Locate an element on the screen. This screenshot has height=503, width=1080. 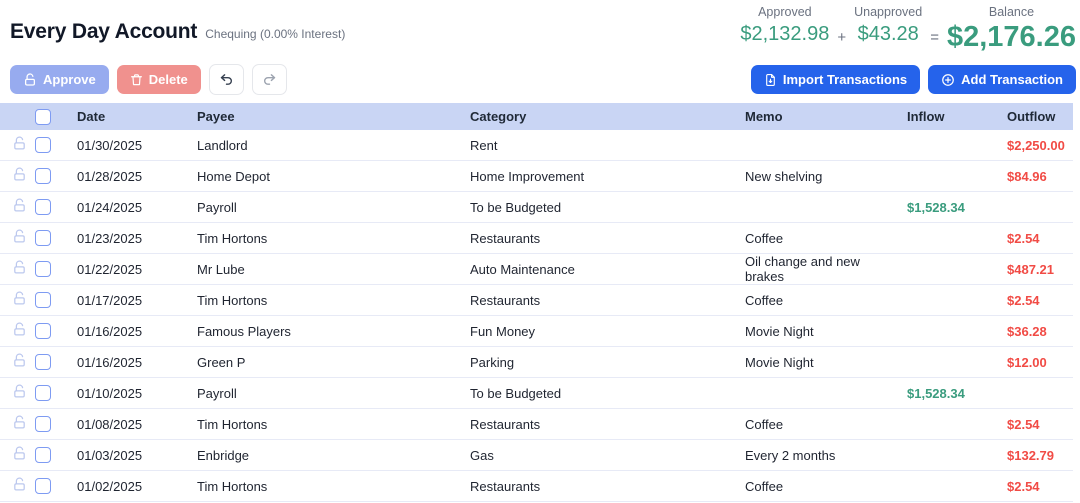
cell-date: 01/17/2025 is located at coordinates (137, 300).